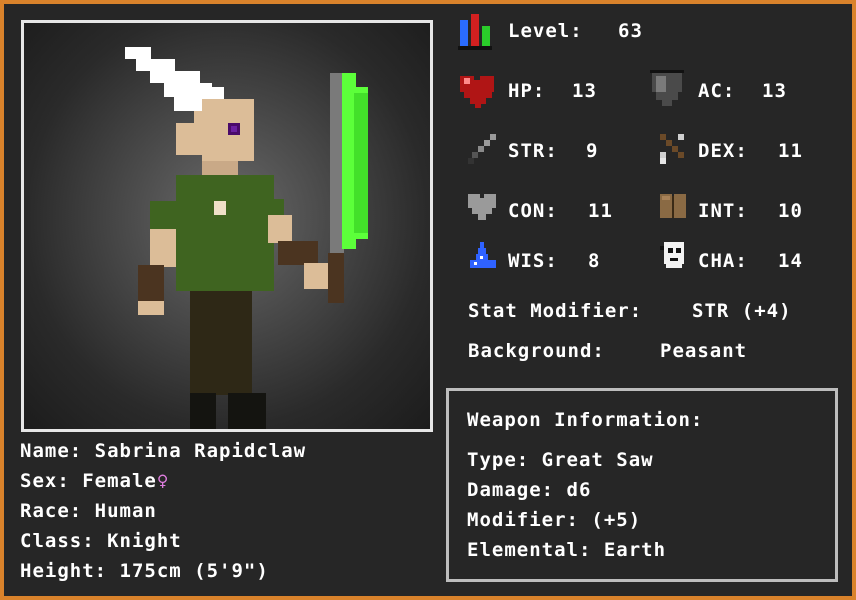 This screenshot has height=600, width=856. Describe the element at coordinates (536, 351) in the screenshot. I see `background-label: Background:` at that location.